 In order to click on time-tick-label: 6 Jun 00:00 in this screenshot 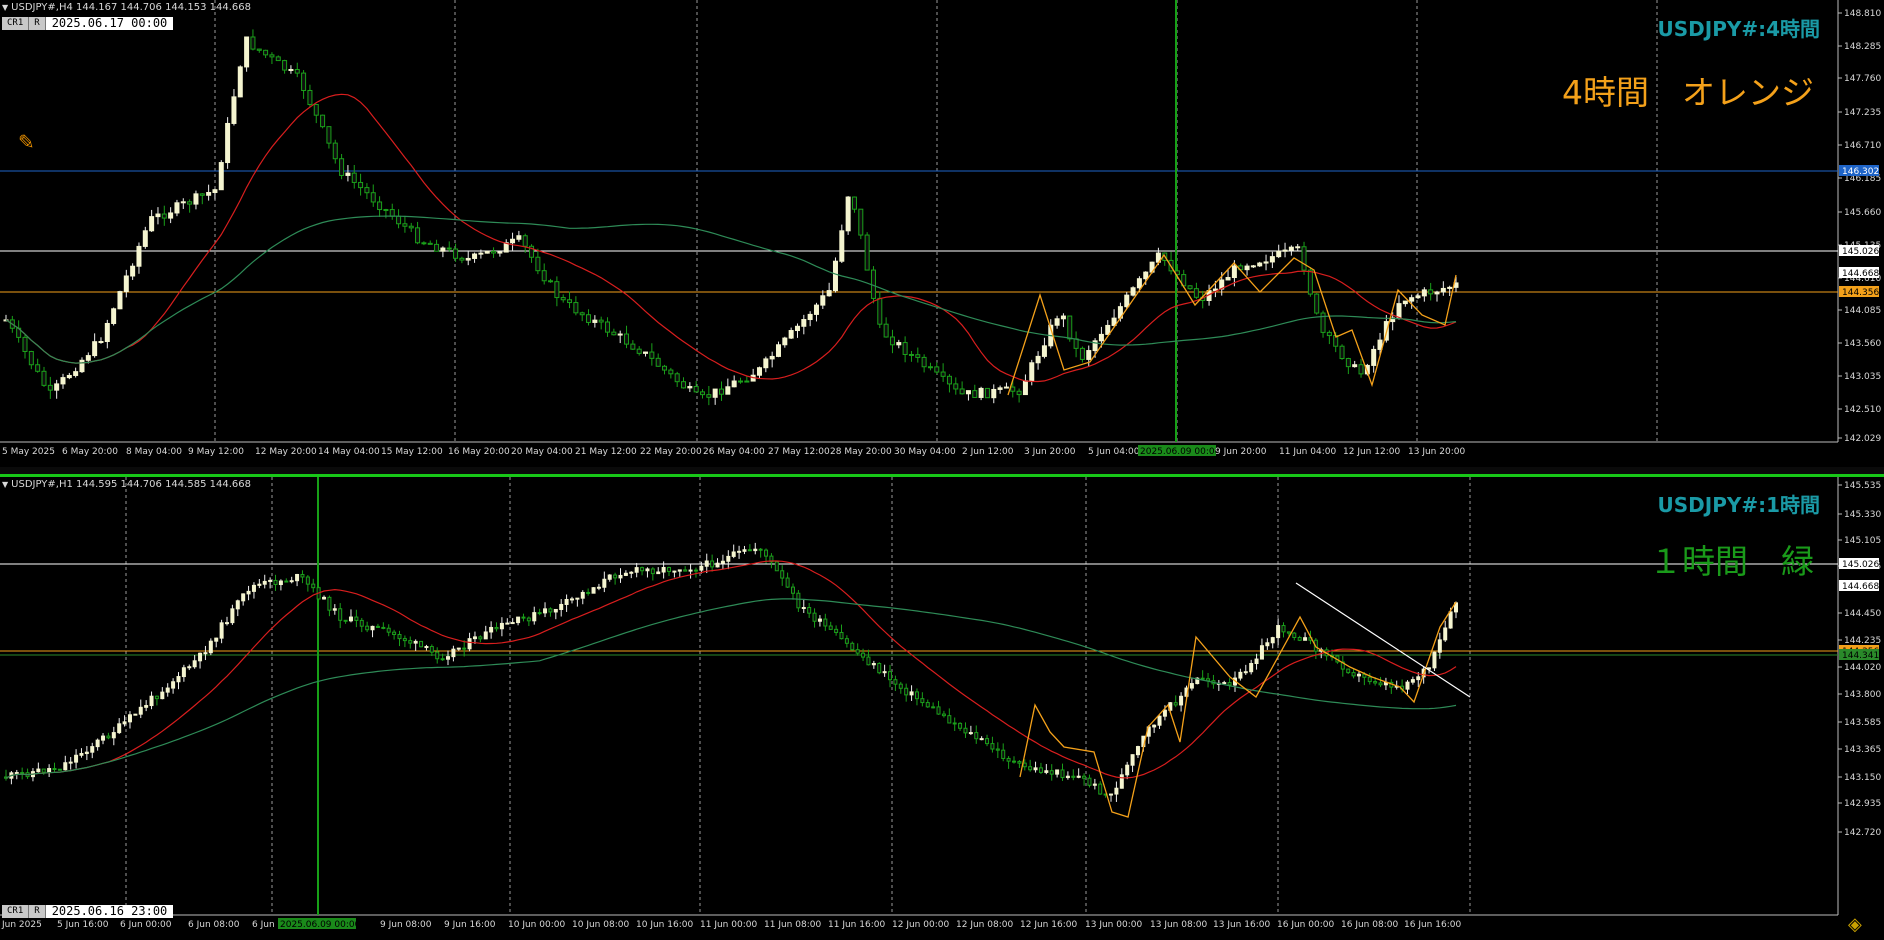, I will do `click(146, 925)`.